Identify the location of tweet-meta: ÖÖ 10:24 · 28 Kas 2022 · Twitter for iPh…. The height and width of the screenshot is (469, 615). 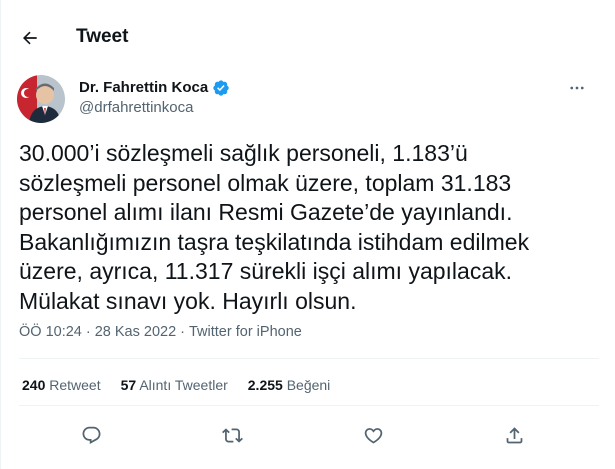
(160, 332).